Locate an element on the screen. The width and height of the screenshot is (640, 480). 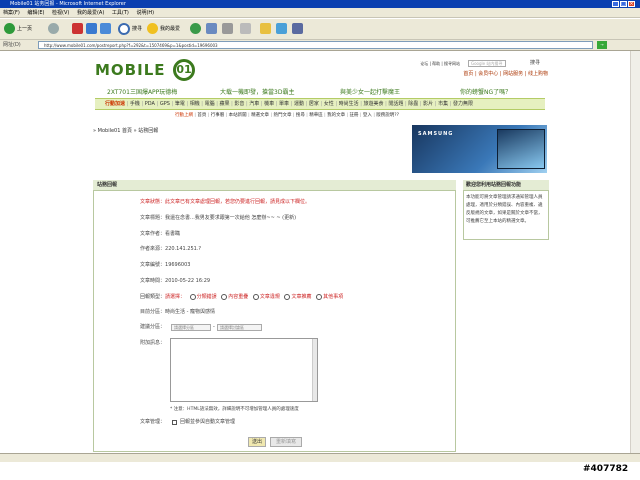
promo-link-2: 大载一機即發，搶當3D霸主 is located at coordinates (257, 92).